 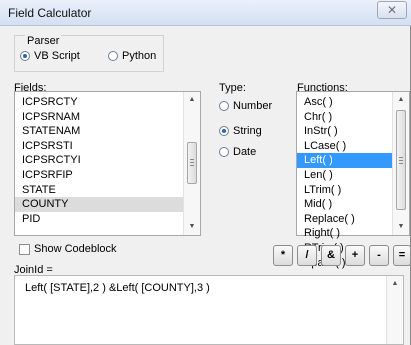 I want to click on close-button: ✕, so click(x=392, y=10).